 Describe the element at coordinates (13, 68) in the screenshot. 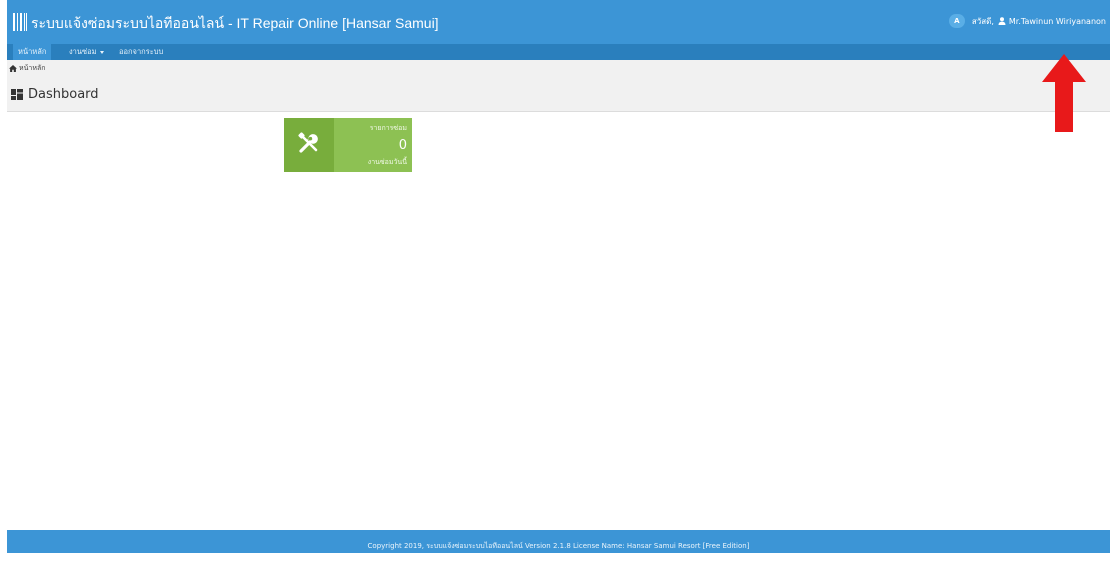

I see `home-icon` at that location.